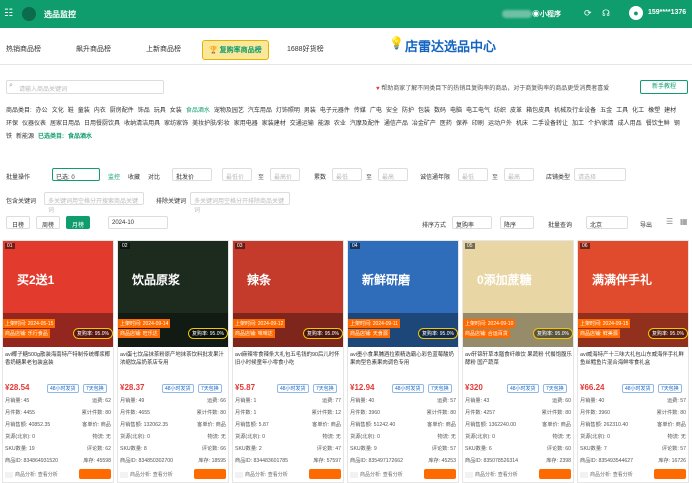  I want to click on category-item: 加工, so click(578, 124).